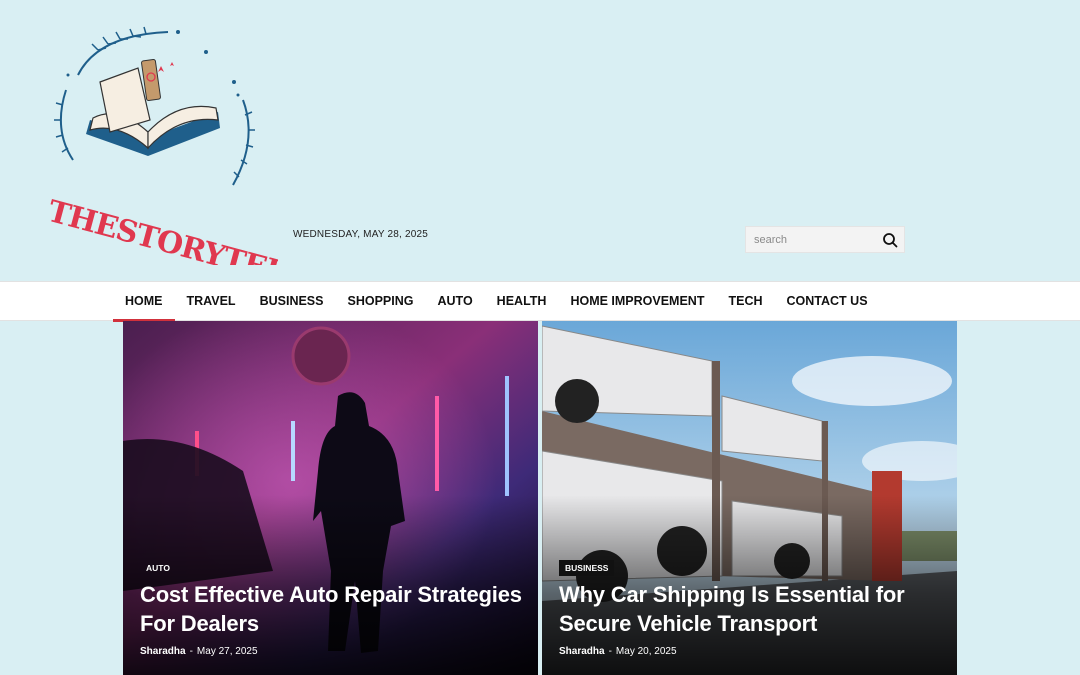 The height and width of the screenshot is (675, 1080). What do you see at coordinates (211, 301) in the screenshot?
I see `nav-item-travel: TRAVEL` at bounding box center [211, 301].